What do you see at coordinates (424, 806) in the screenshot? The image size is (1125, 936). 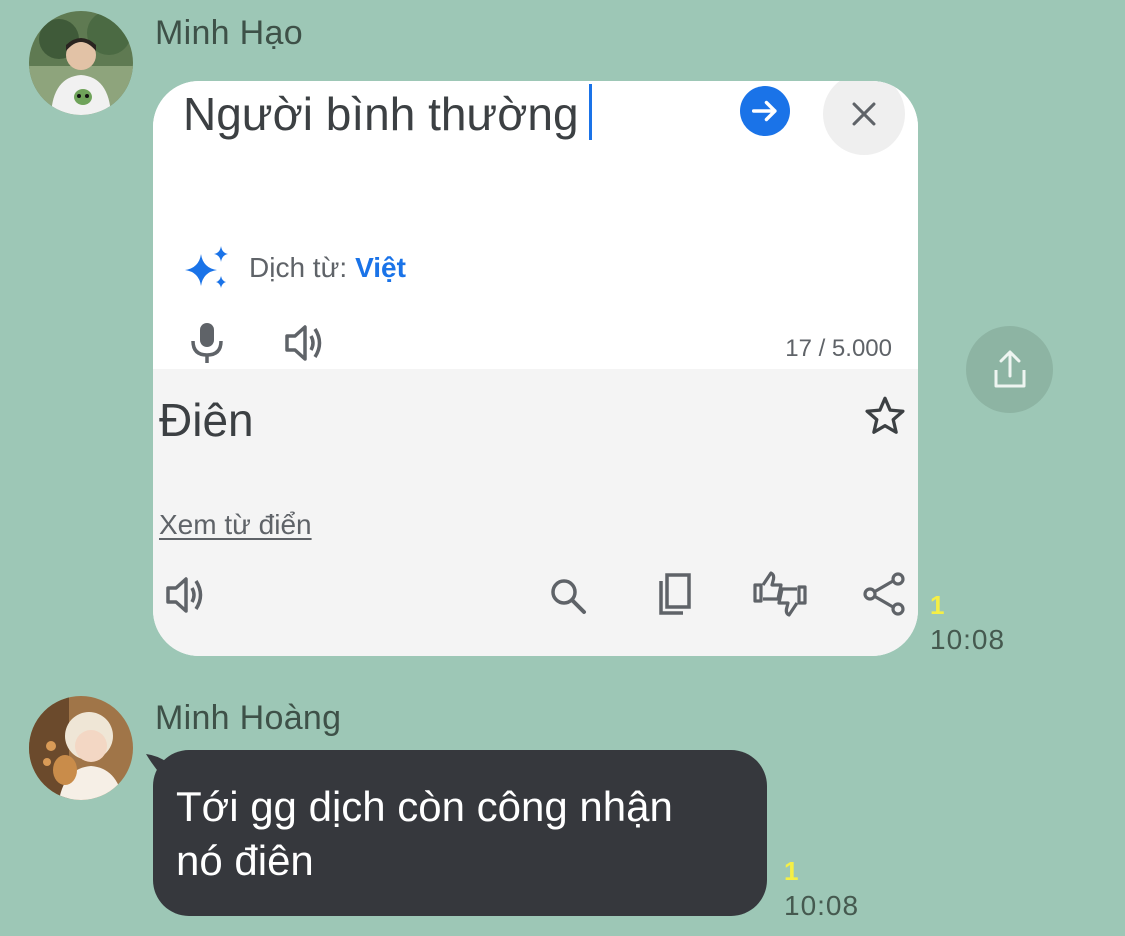 I see `message-text-line: Tới gg dịch còn công nhận` at bounding box center [424, 806].